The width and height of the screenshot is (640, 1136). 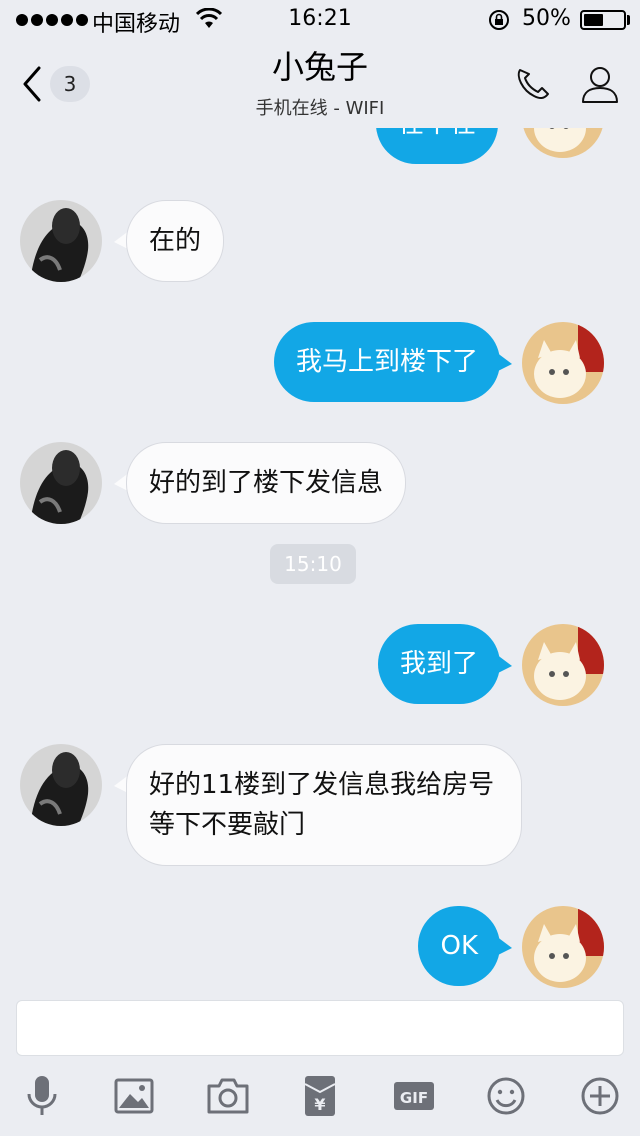 What do you see at coordinates (320, 1062) in the screenshot?
I see `input-bar: ¥ GIF` at bounding box center [320, 1062].